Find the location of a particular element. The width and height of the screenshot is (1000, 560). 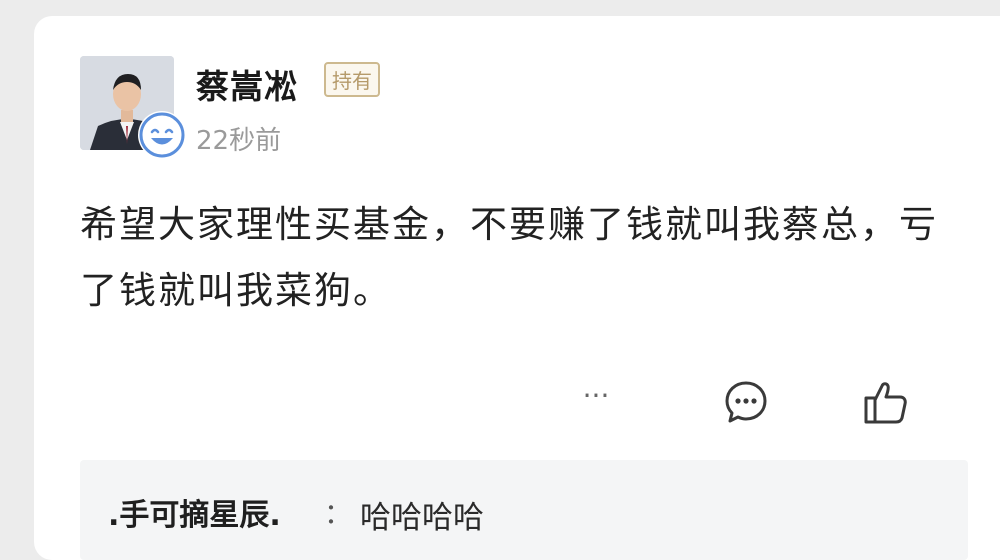

post-timestamp: 22秒前 is located at coordinates (239, 141).